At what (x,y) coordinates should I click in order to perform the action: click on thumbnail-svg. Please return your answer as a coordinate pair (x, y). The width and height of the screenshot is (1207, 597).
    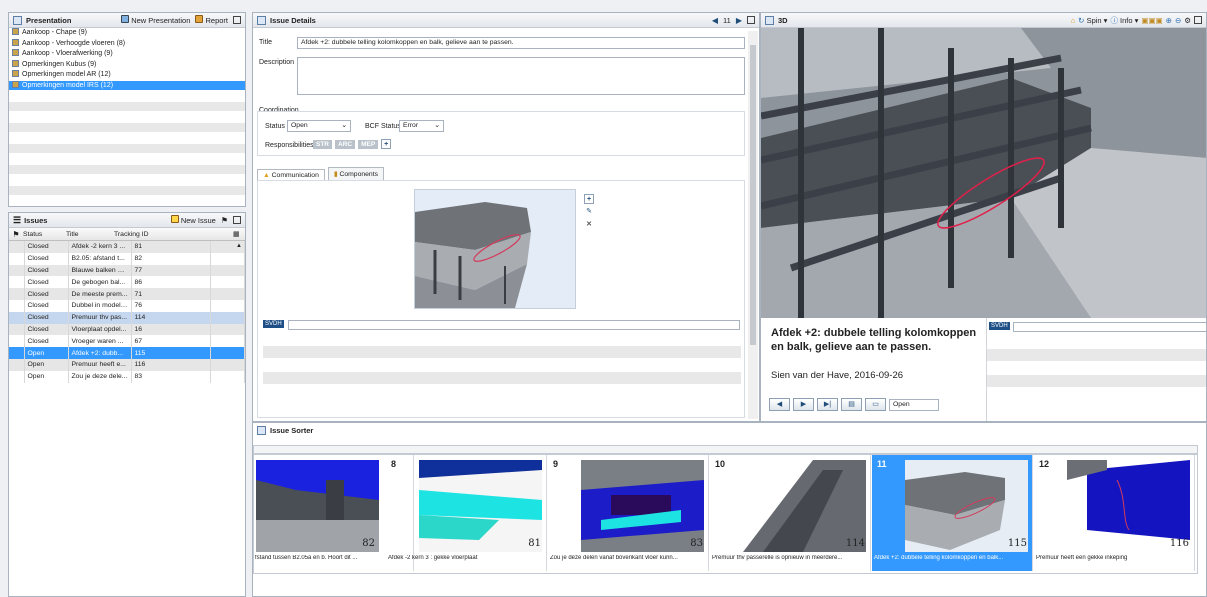
    Looking at the image, I should click on (317, 506).